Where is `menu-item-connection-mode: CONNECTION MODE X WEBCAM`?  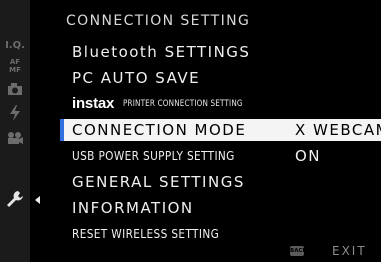 menu-item-connection-mode: CONNECTION MODE X WEBCAM is located at coordinates (220, 130).